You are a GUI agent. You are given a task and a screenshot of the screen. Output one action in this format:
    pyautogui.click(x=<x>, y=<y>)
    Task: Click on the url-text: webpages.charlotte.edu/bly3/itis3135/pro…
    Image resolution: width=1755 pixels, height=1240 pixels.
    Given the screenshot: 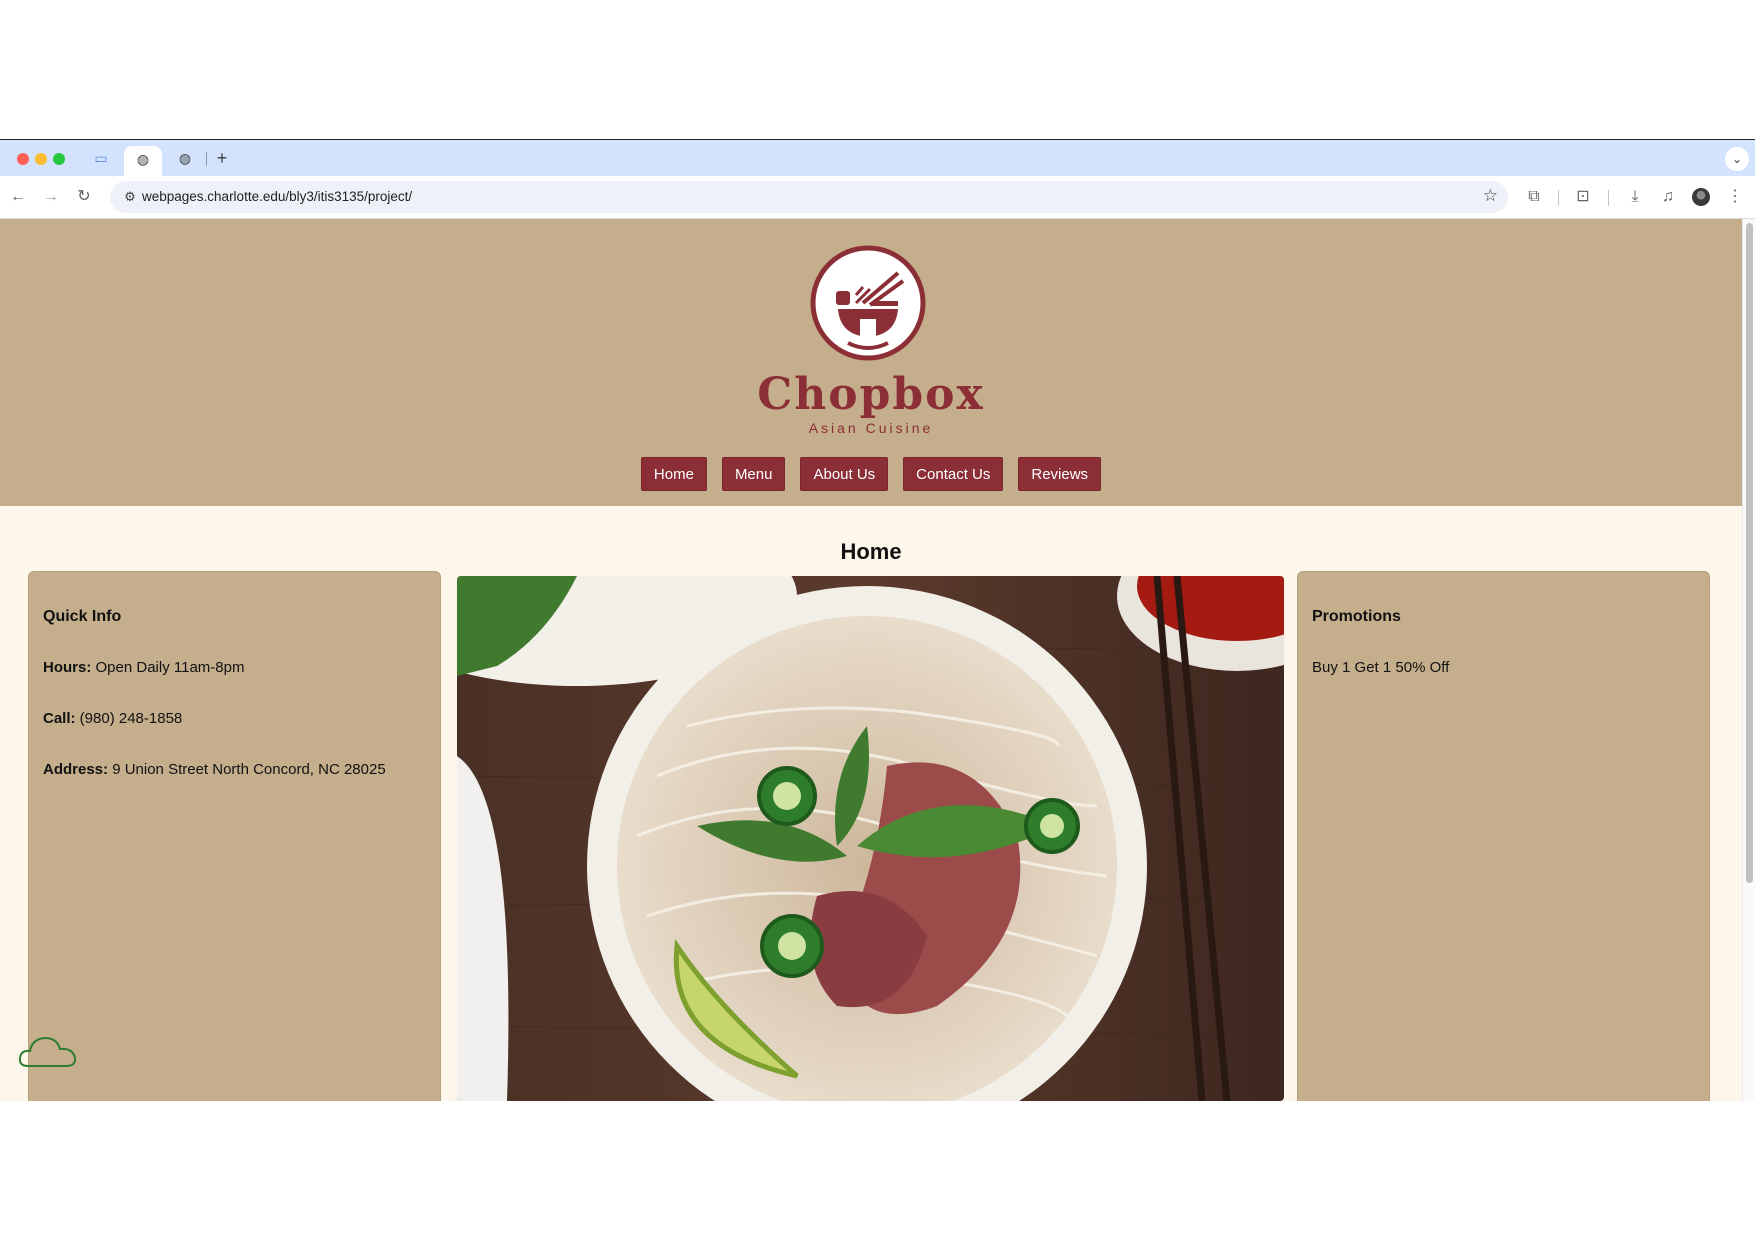 What is the action you would take?
    pyautogui.click(x=277, y=196)
    